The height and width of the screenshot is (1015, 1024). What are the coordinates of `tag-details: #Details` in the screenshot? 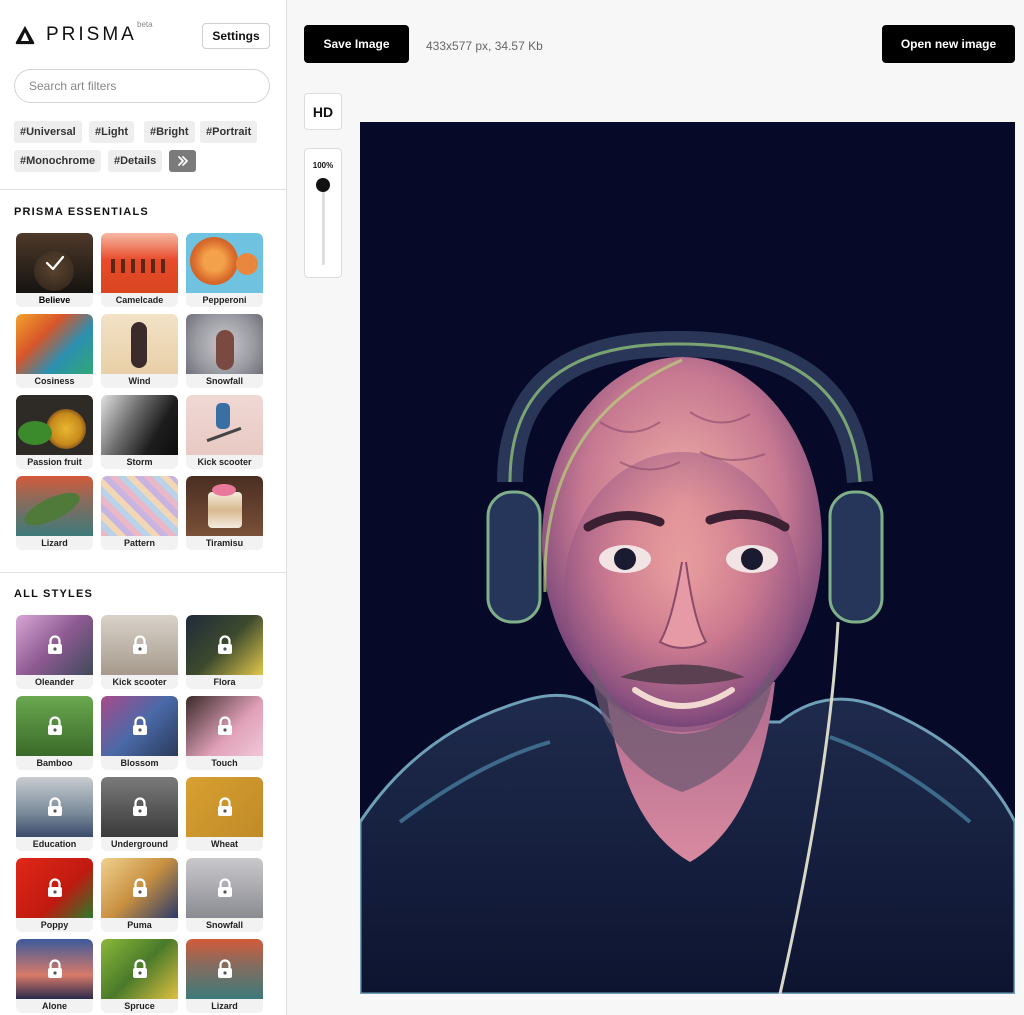 It's located at (135, 161).